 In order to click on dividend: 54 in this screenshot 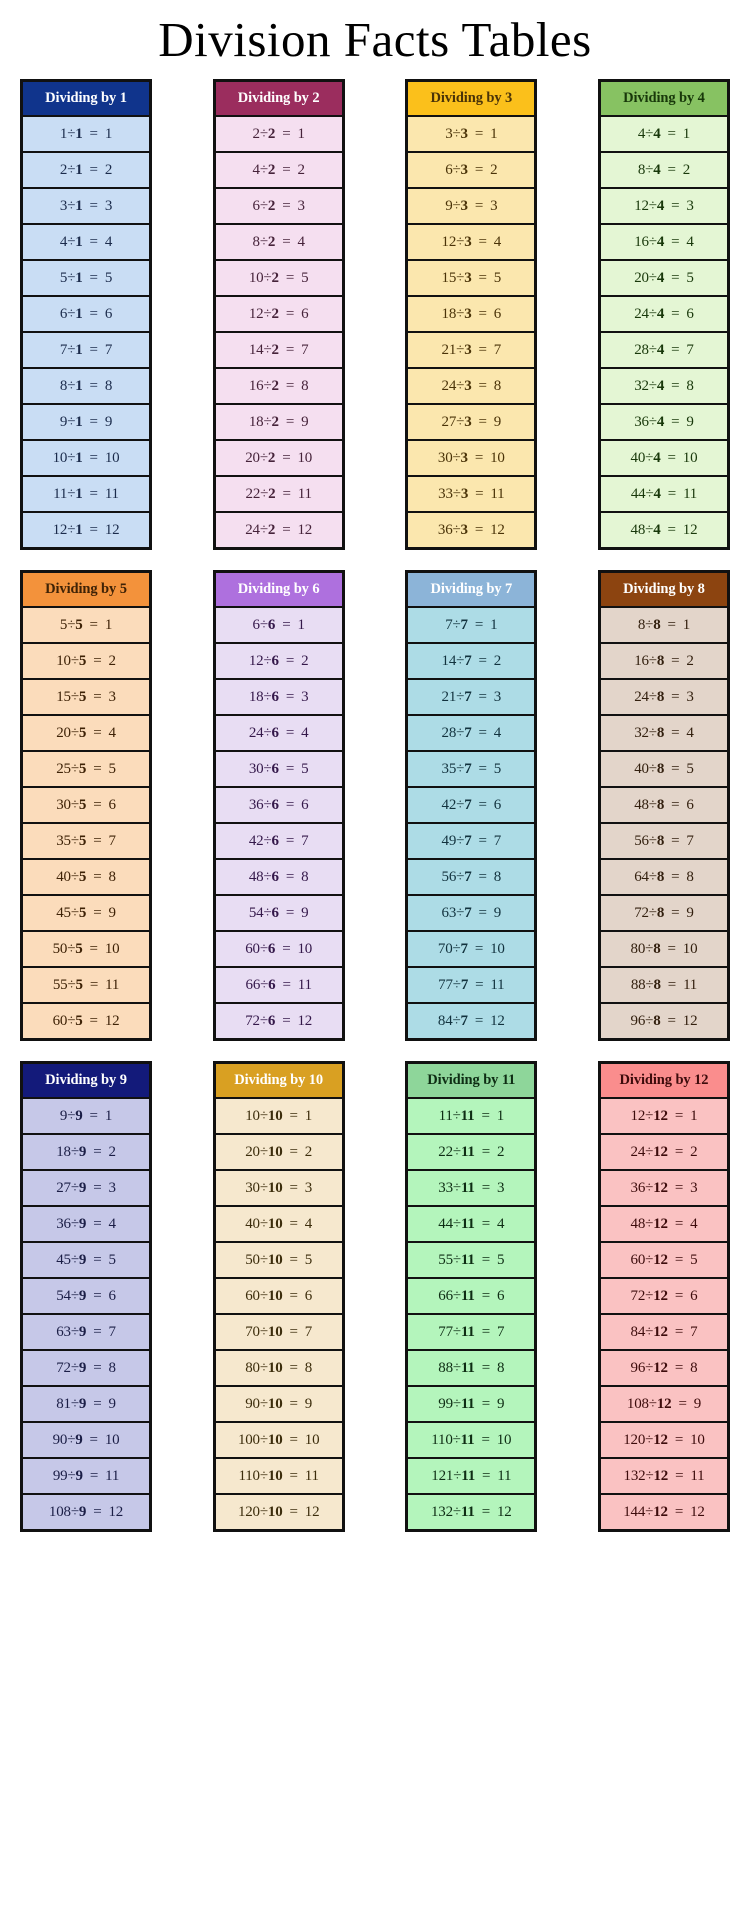, I will do `click(256, 913)`.